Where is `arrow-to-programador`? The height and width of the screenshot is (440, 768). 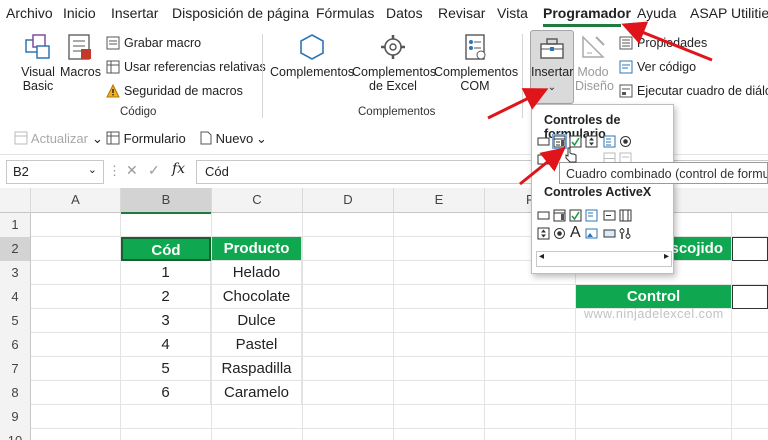
arrow-to-programador is located at coordinates (667, 41).